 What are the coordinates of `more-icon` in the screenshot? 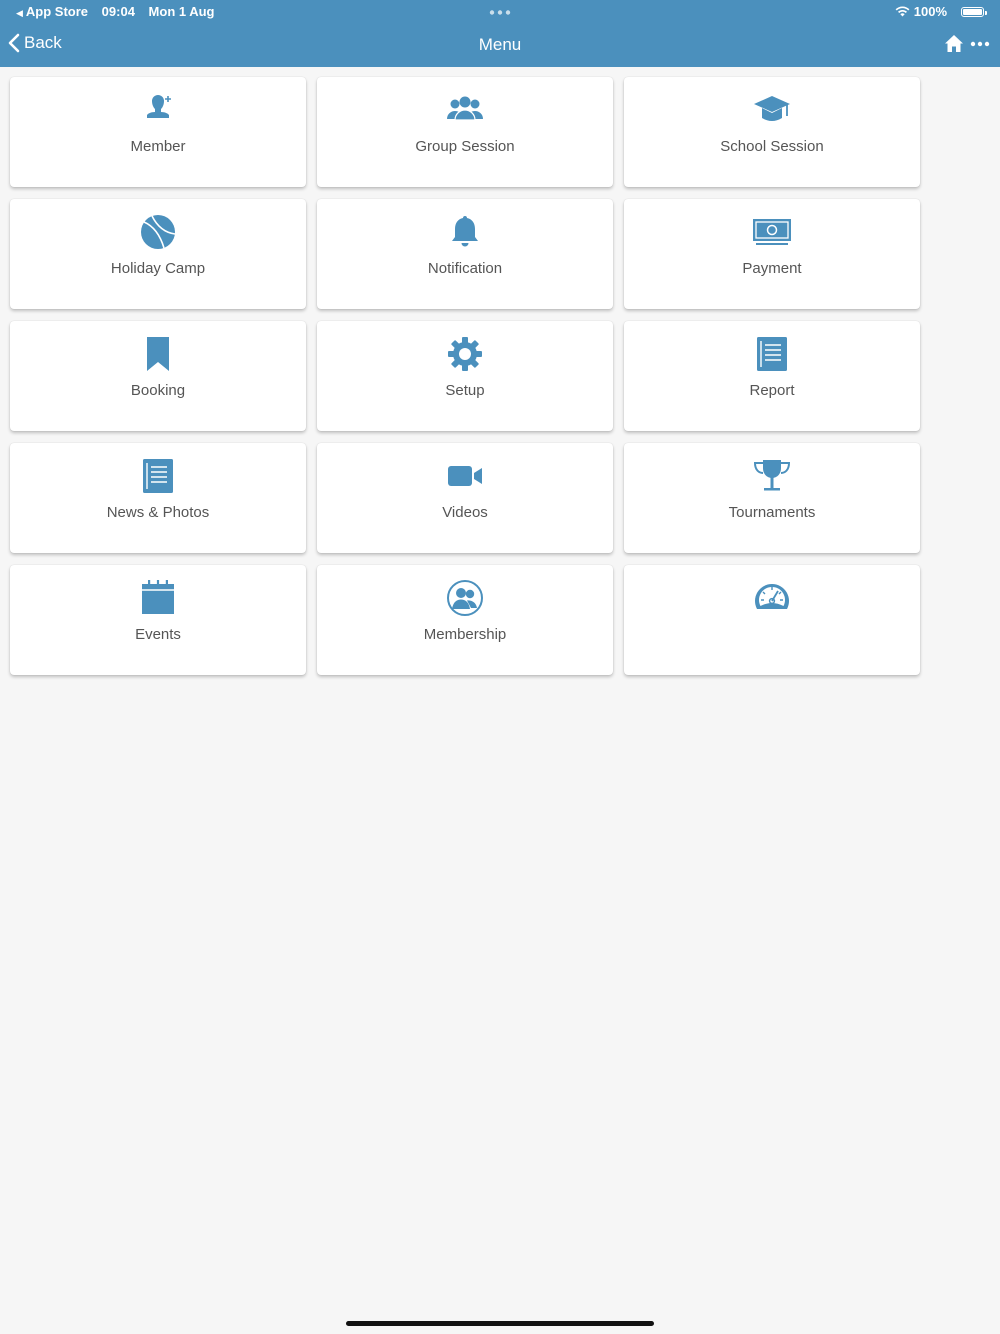 It's located at (980, 43).